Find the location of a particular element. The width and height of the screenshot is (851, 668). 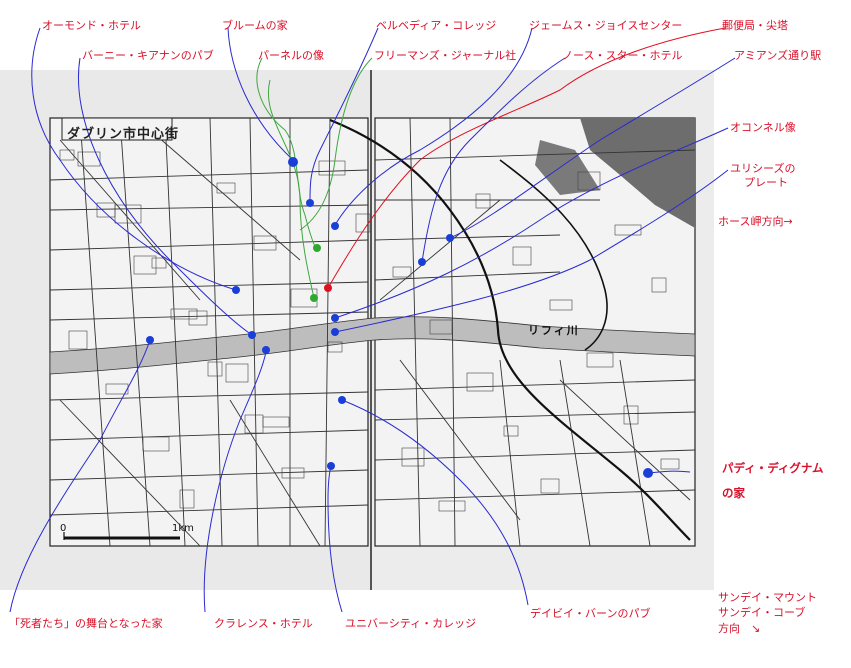

marker-ormond-hotel is located at coordinates (236, 290).